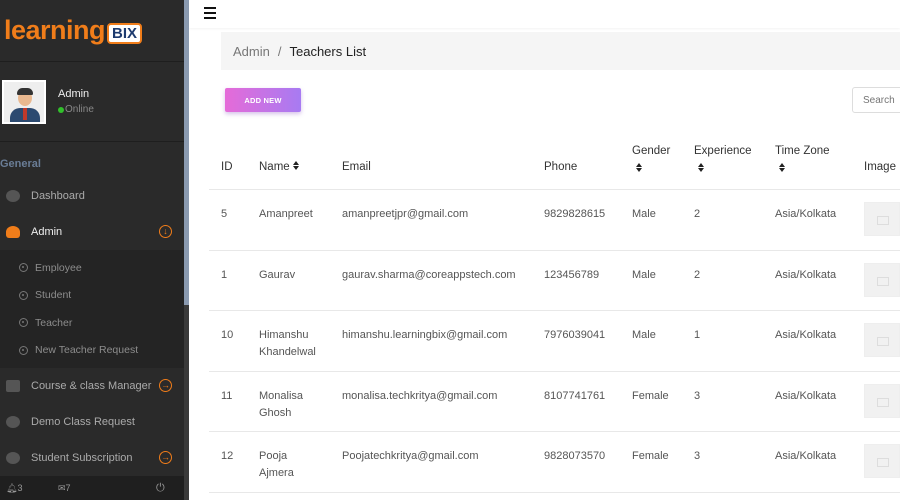  What do you see at coordinates (210, 13) in the screenshot?
I see `hamburger-menu-icon` at bounding box center [210, 13].